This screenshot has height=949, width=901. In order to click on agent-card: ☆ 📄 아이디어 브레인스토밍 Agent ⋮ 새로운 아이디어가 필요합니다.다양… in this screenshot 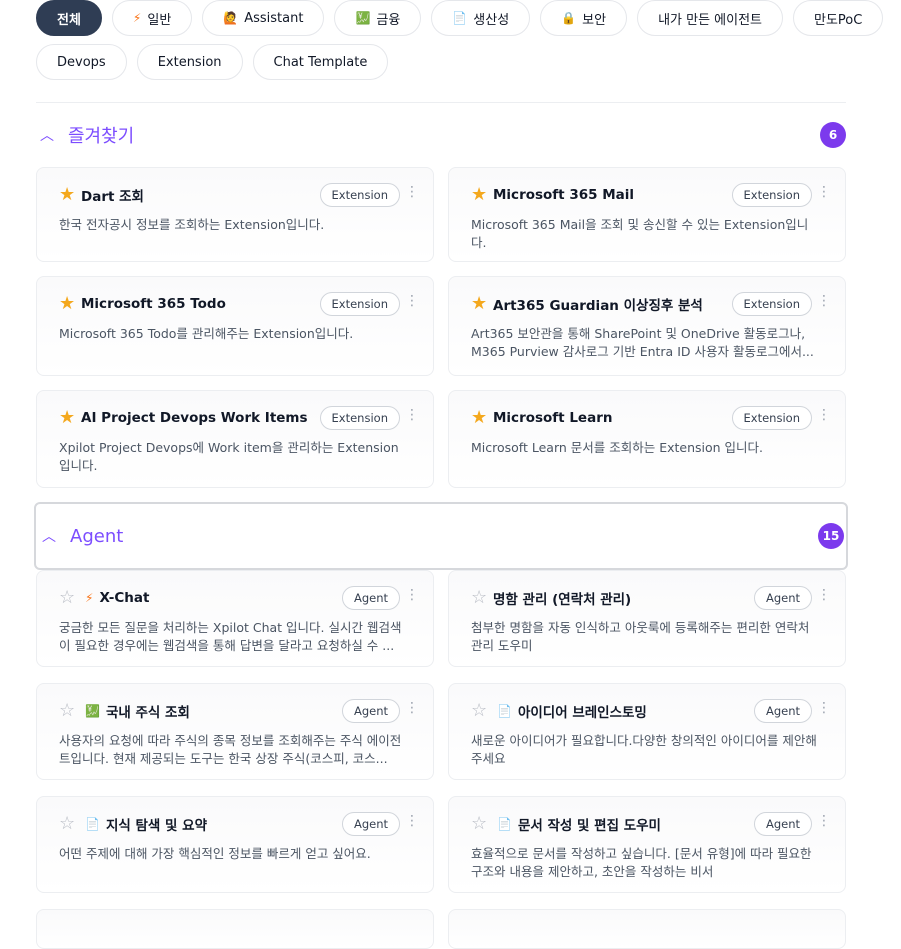, I will do `click(647, 731)`.